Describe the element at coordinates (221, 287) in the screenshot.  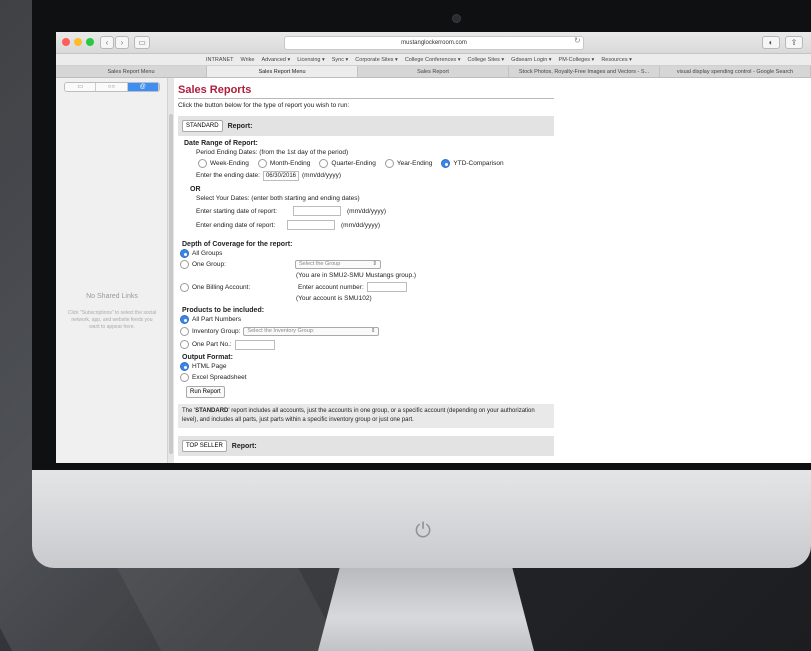
I see `one-billing-label: One Billing Account:` at that location.